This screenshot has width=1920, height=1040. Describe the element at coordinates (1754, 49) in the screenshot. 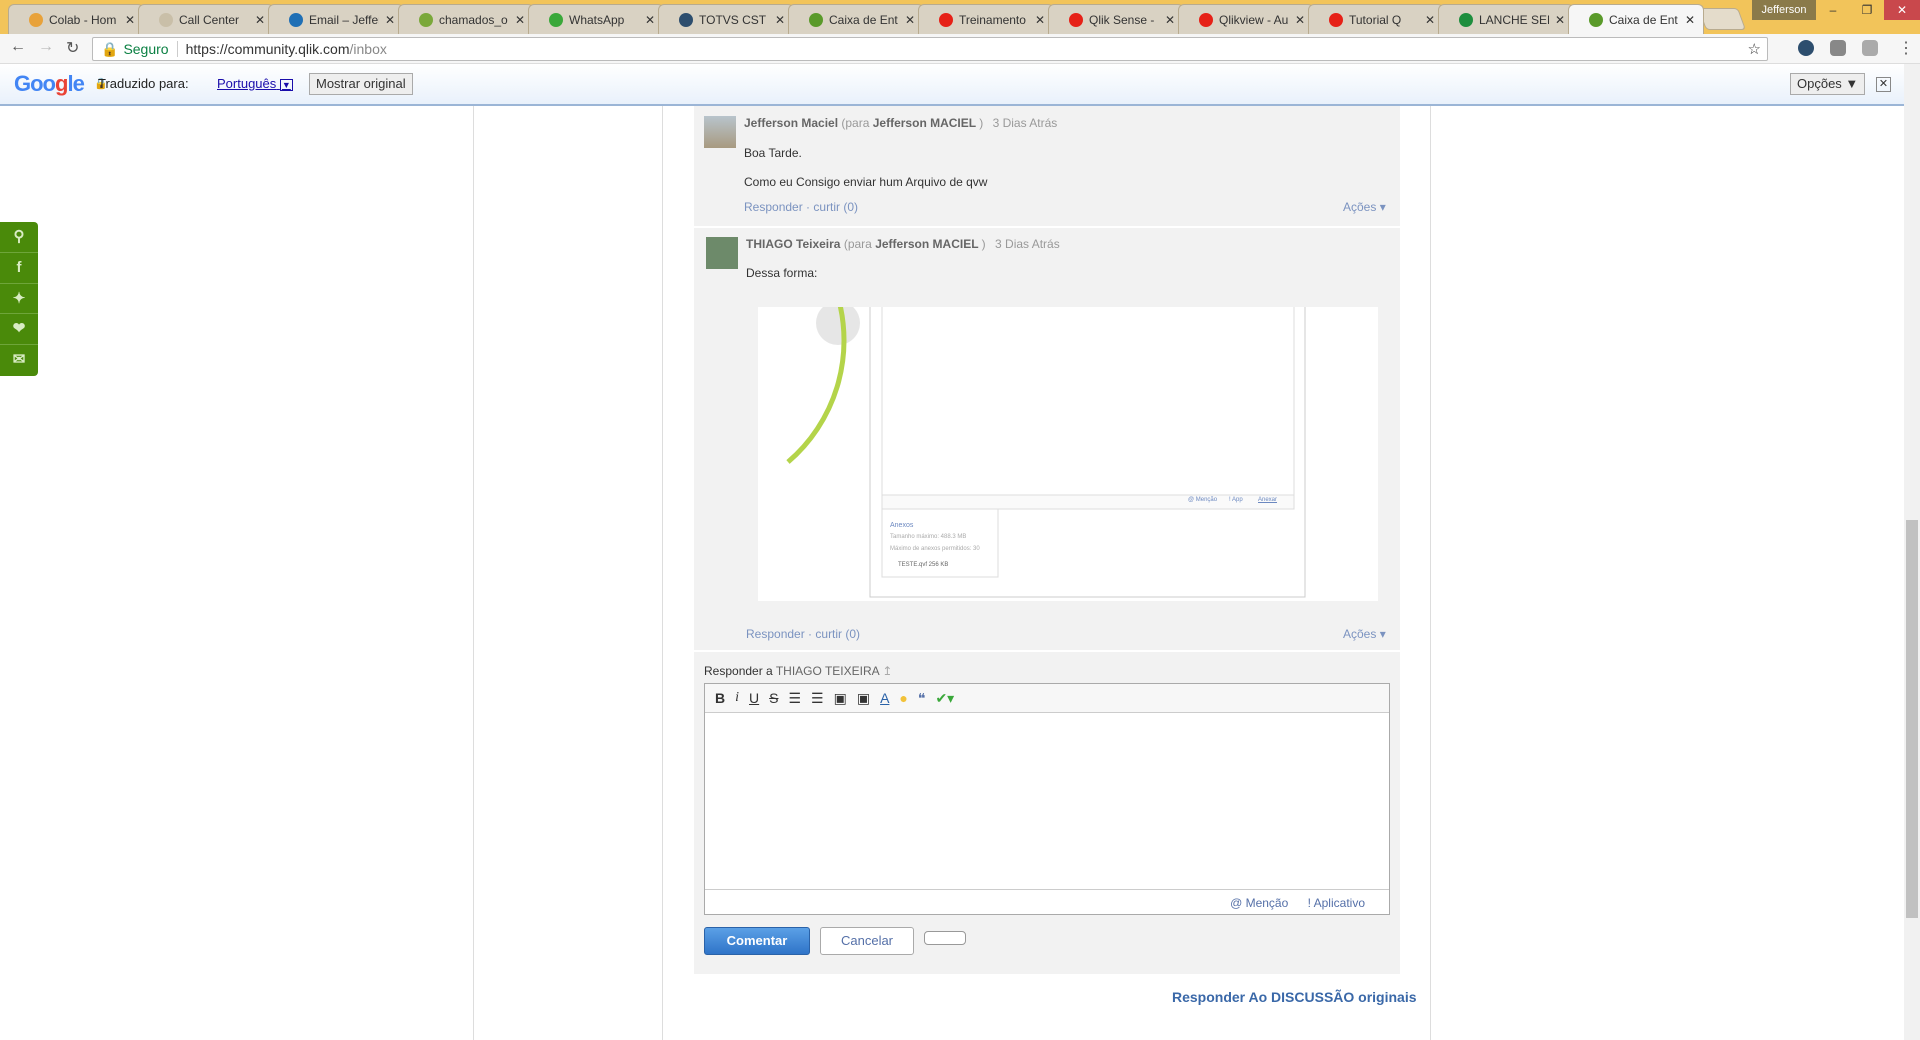

I see `star-icon: ☆` at that location.